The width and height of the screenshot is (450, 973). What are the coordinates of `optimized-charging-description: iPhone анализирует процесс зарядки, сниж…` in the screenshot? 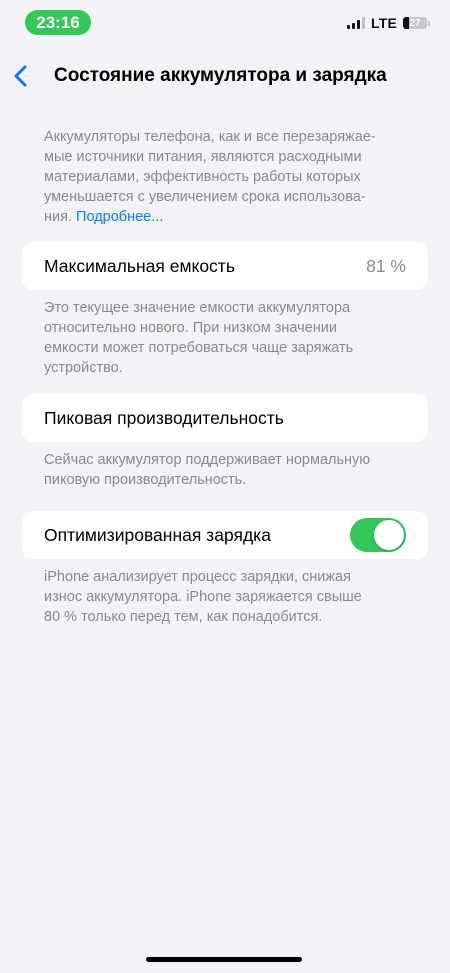 It's located at (224, 597).